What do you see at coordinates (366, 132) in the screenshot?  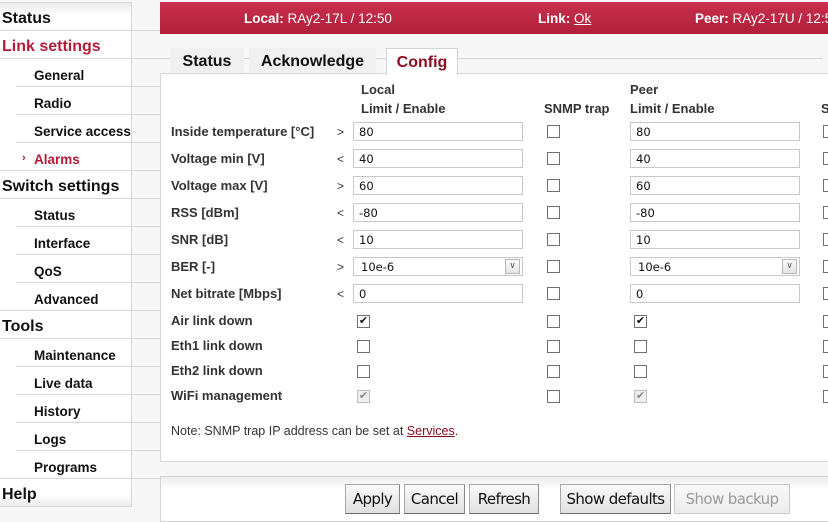 I see `field-value: 80` at bounding box center [366, 132].